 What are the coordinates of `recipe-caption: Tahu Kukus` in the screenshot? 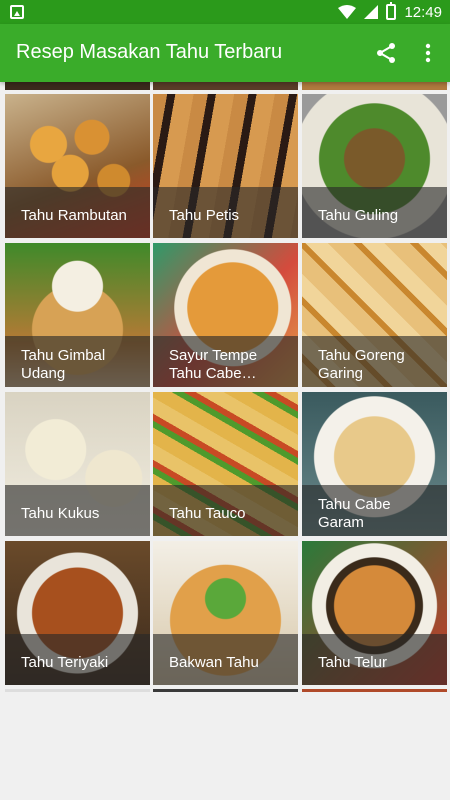 It's located at (77, 510).